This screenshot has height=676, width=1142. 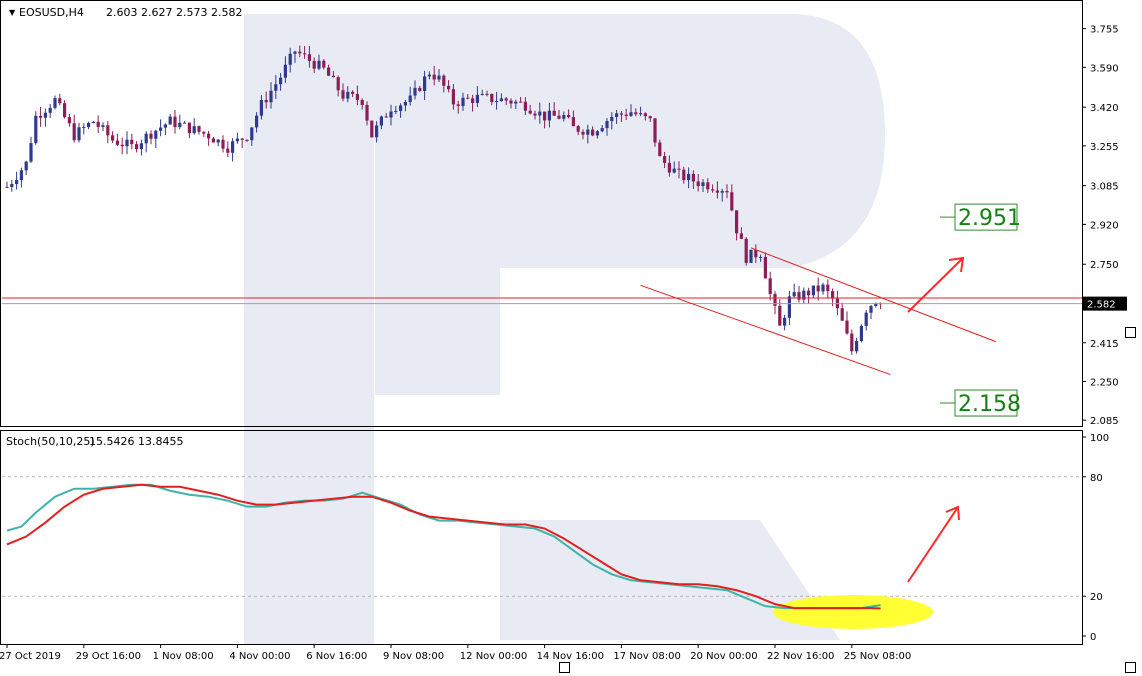 What do you see at coordinates (12, 12) in the screenshot?
I see `dropdown-arrow-icon: ▼` at bounding box center [12, 12].